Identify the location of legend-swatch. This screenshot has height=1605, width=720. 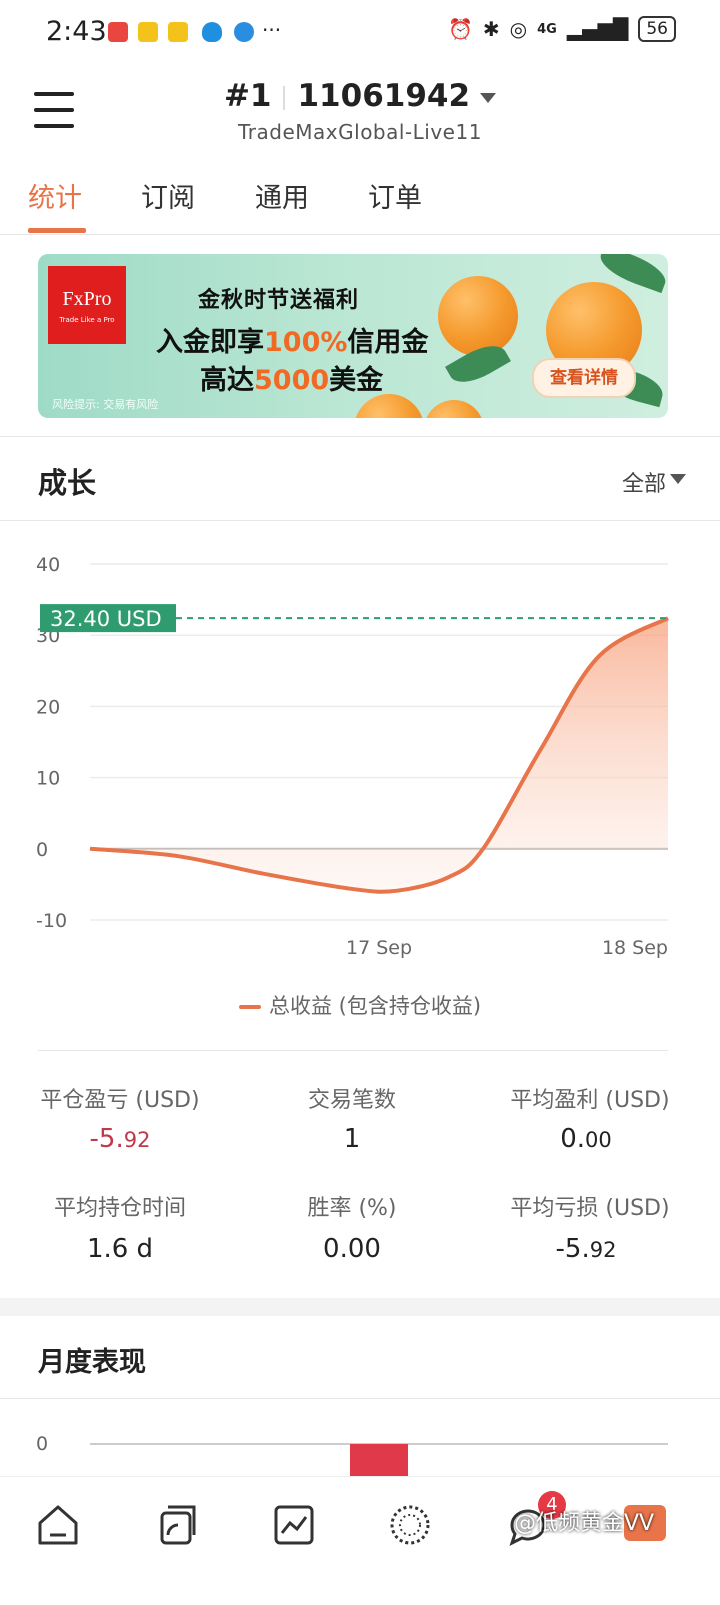
(249, 1007).